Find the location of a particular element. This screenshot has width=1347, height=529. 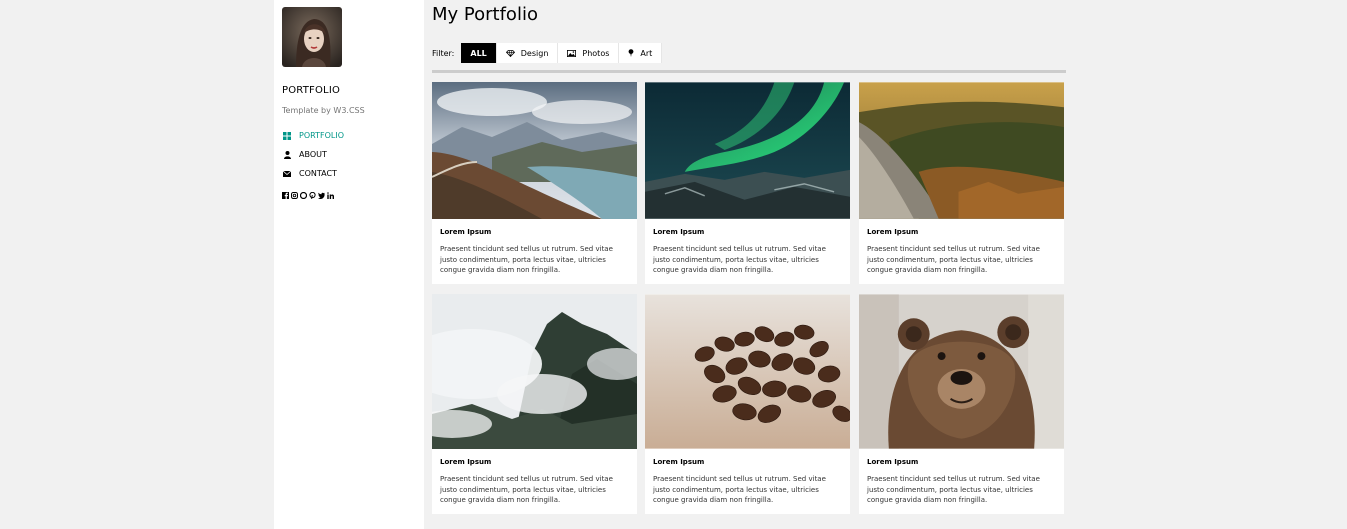

northern-lights-photo is located at coordinates (747, 150).